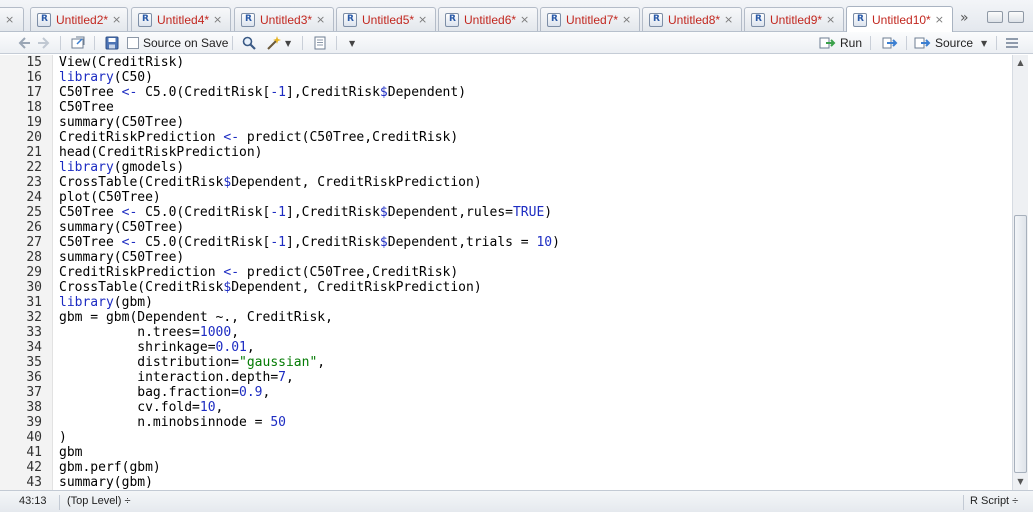 This screenshot has height=512, width=1033. I want to click on source-options-dropdown: ▼, so click(982, 43).